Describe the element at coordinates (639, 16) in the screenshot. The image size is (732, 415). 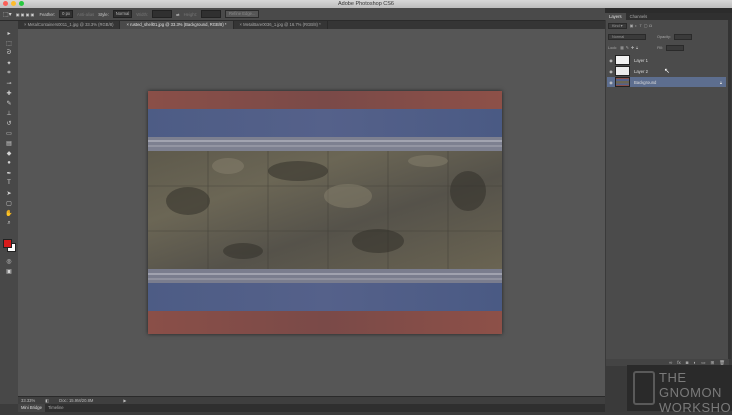
I see `tab-channels: Channels` at that location.